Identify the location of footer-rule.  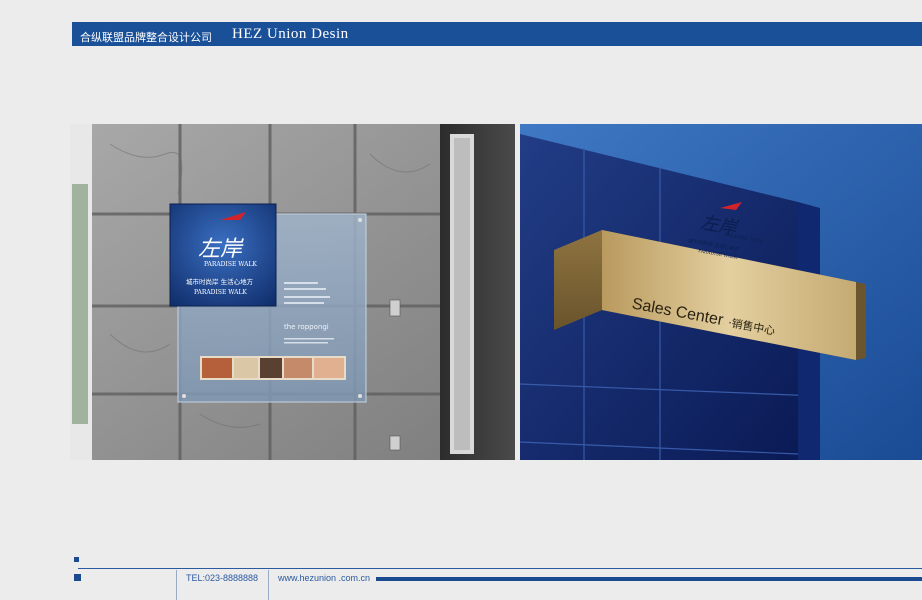
(500, 568).